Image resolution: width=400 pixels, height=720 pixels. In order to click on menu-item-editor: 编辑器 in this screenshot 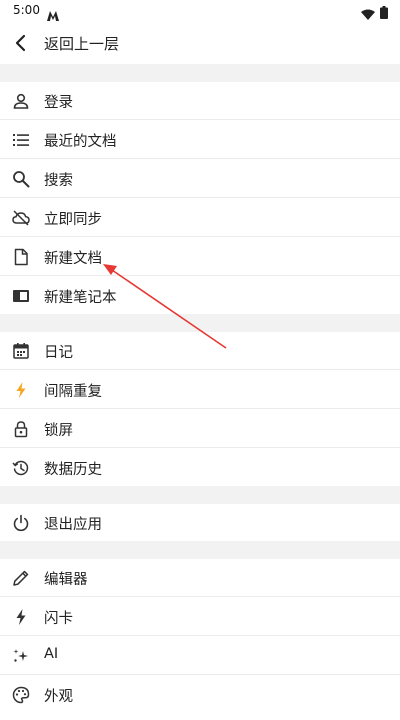, I will do `click(200, 578)`.